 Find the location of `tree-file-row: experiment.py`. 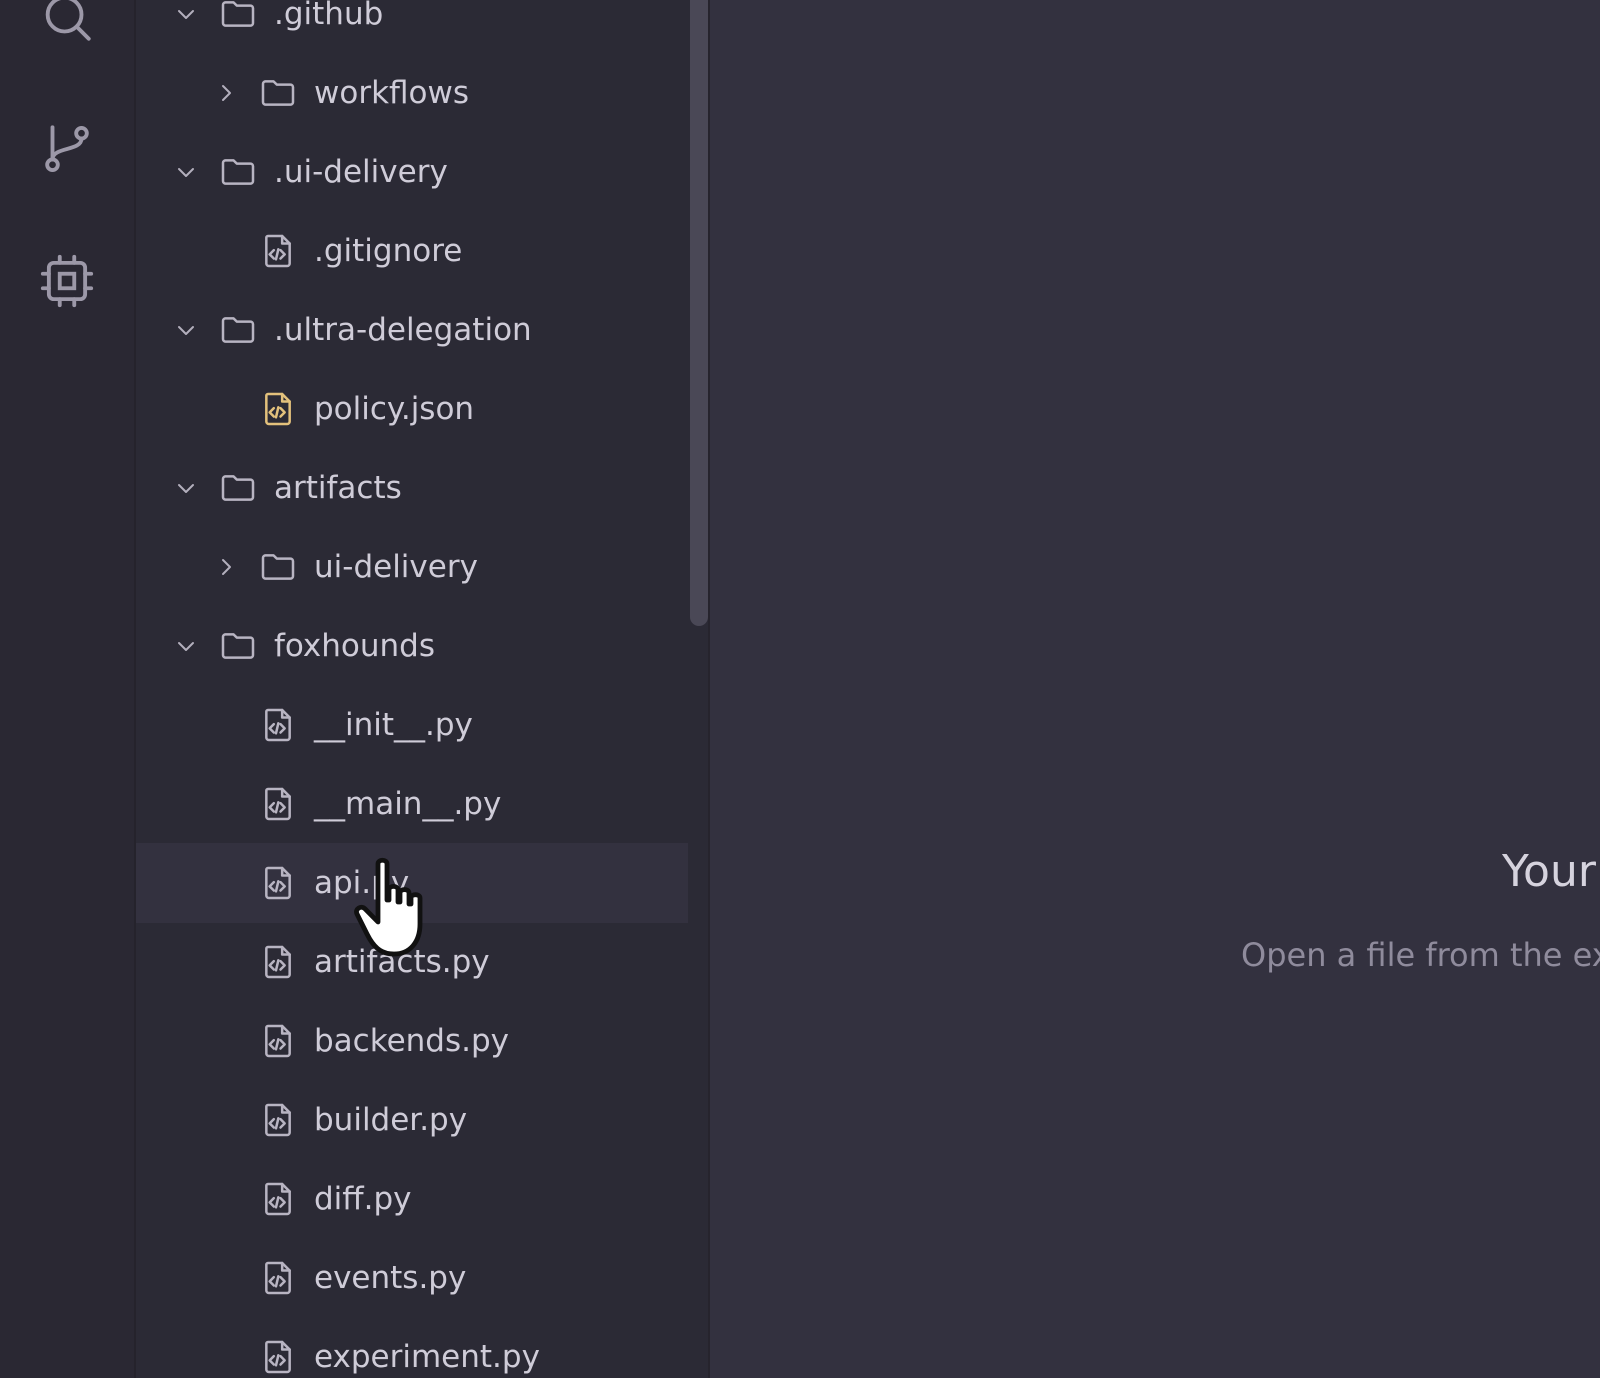

tree-file-row: experiment.py is located at coordinates (412, 1347).